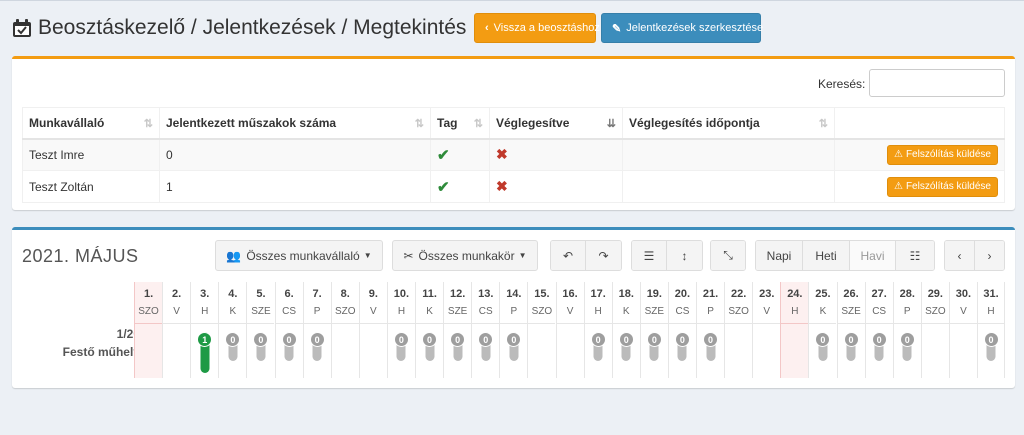 The width and height of the screenshot is (1024, 435). What do you see at coordinates (345, 303) in the screenshot?
I see `day-header: 8. SZO` at bounding box center [345, 303].